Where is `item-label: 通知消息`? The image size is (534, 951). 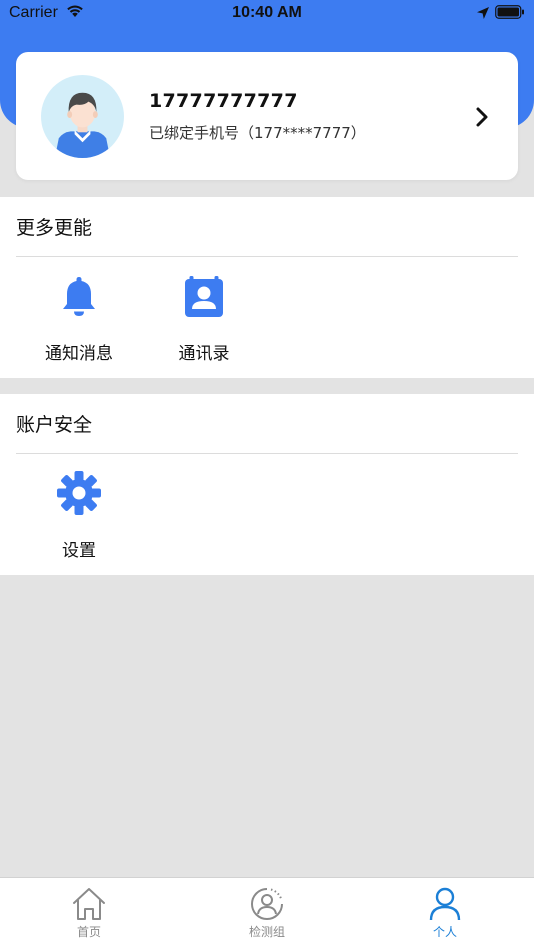 item-label: 通知消息 is located at coordinates (79, 354).